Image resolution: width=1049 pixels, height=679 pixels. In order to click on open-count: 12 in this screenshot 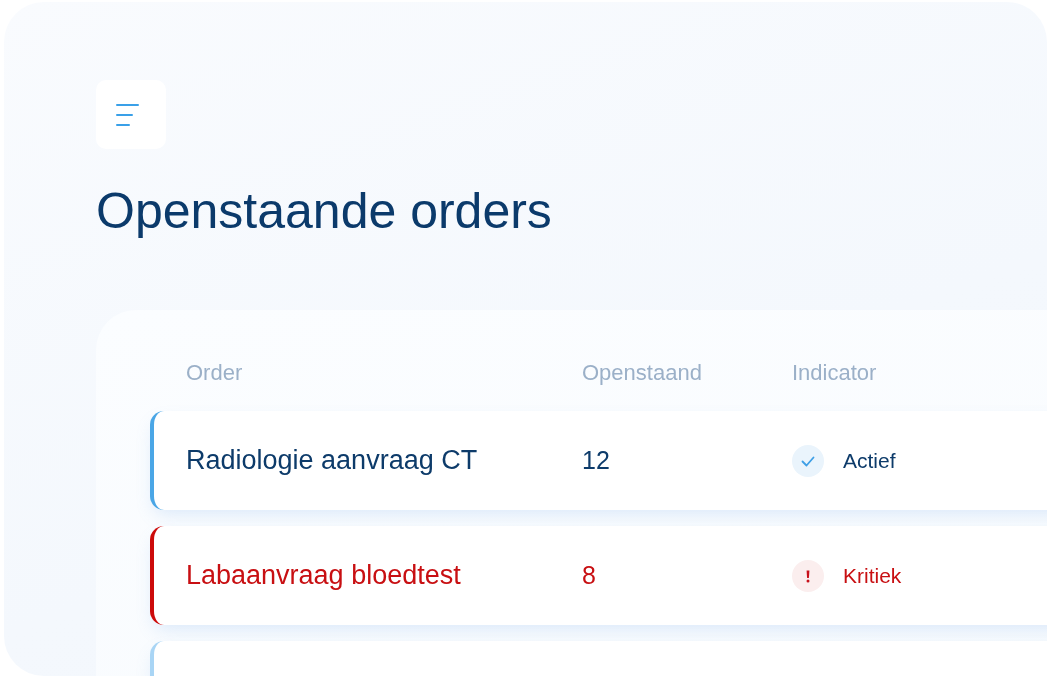, I will do `click(596, 460)`.